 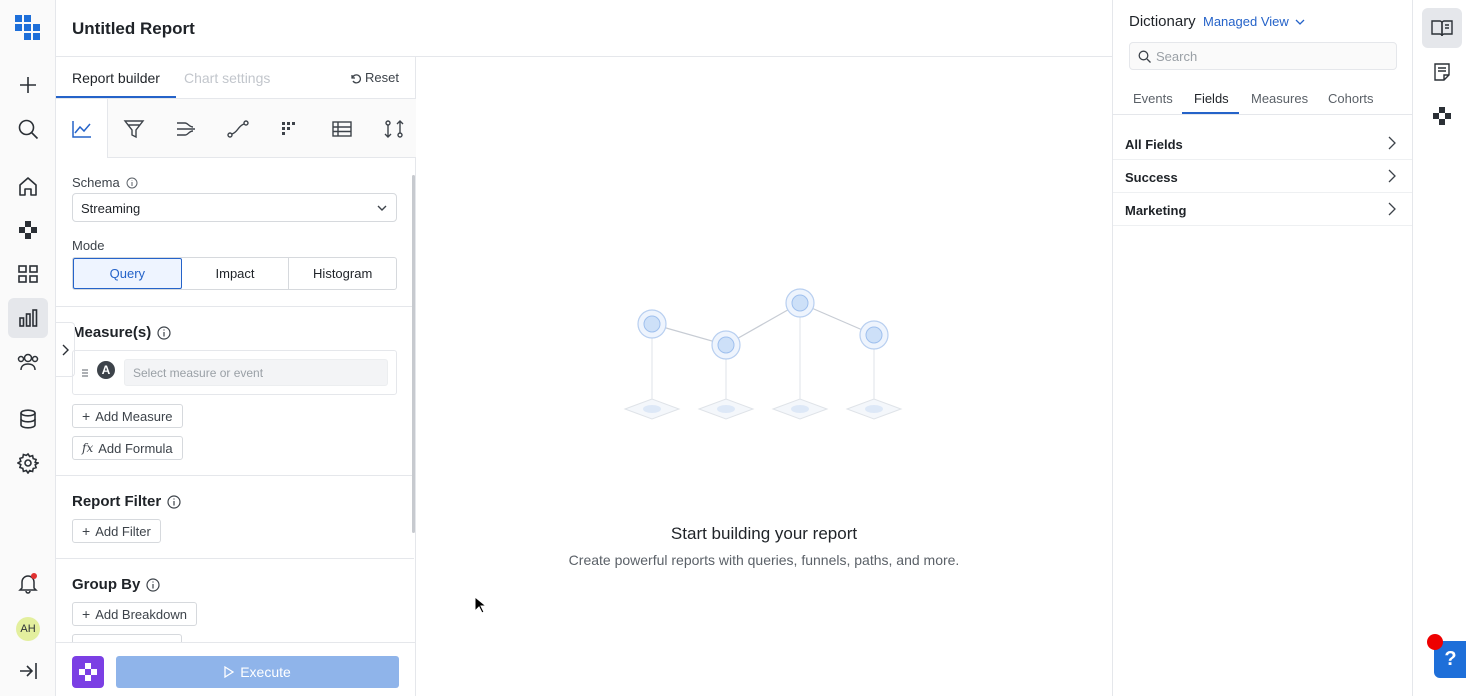 I want to click on notes-icon, so click(x=1442, y=72).